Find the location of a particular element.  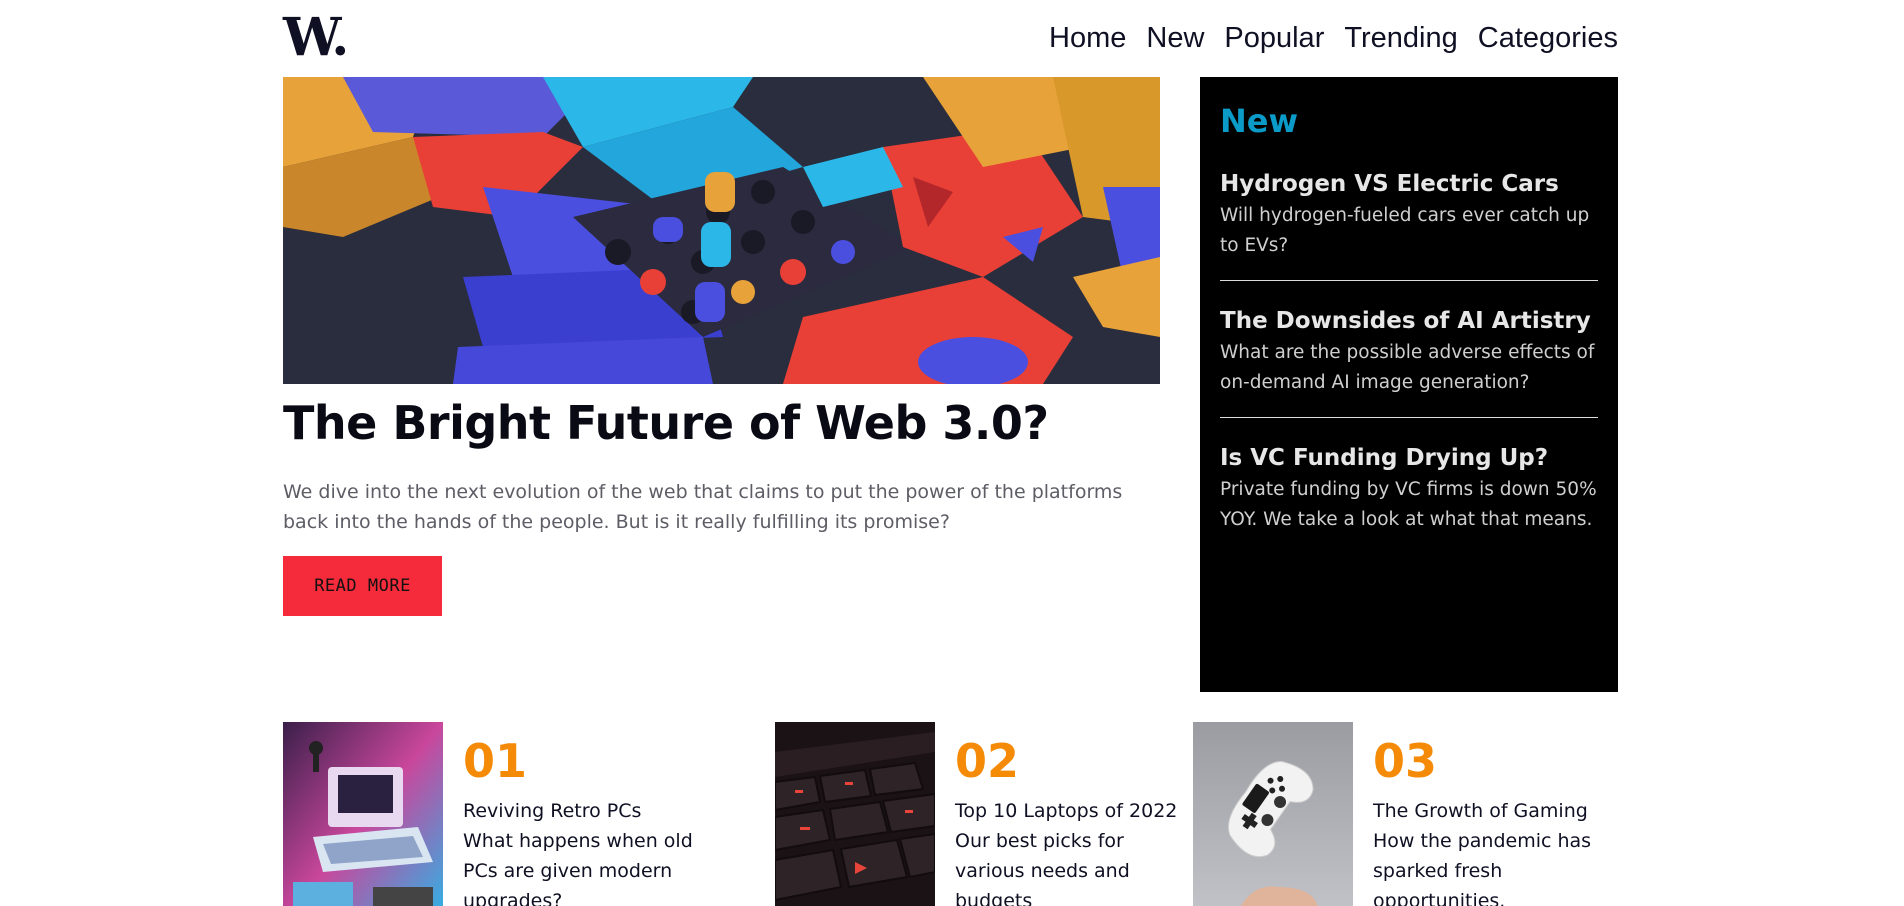

game-controller-image is located at coordinates (1273, 814).